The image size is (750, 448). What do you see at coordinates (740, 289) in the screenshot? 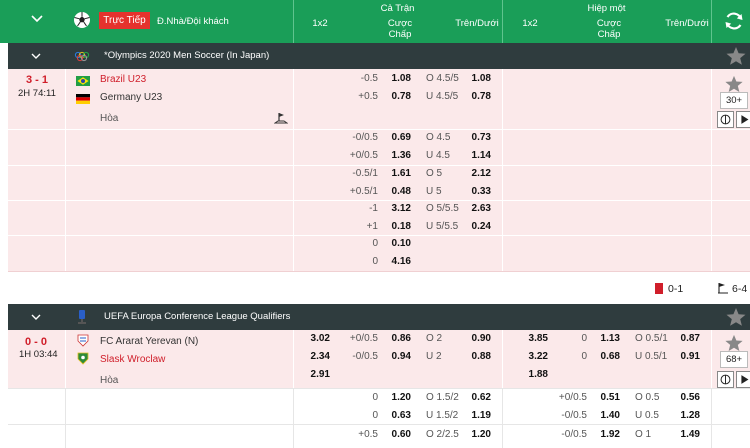
I see `corners-count: 6-4` at bounding box center [740, 289].